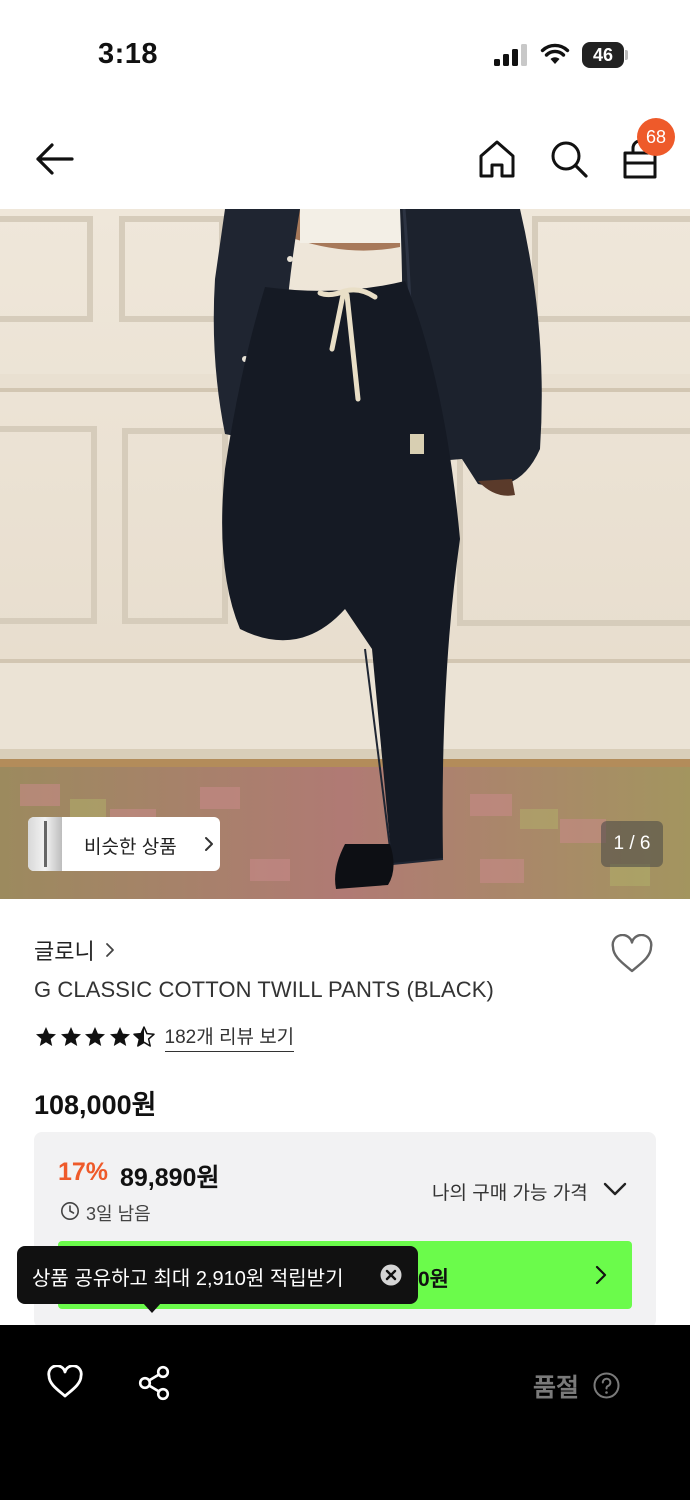 This screenshot has width=690, height=1500. What do you see at coordinates (154, 1383) in the screenshot?
I see `share-icon` at bounding box center [154, 1383].